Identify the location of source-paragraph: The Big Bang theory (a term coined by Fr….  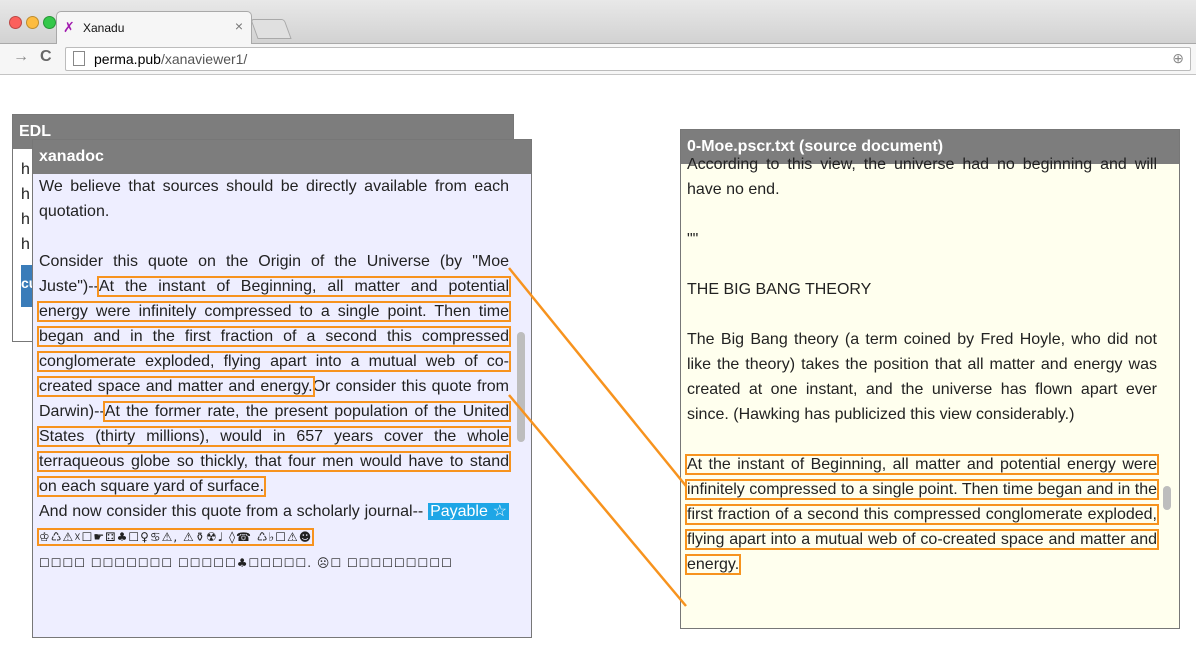
(922, 377).